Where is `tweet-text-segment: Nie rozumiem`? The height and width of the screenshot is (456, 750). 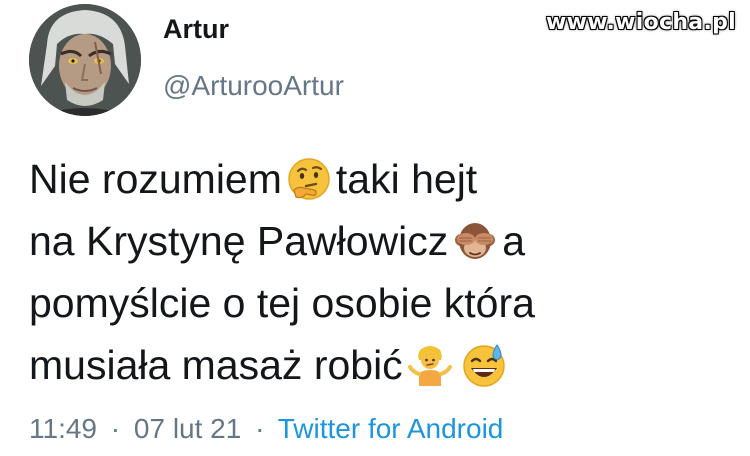
tweet-text-segment: Nie rozumiem is located at coordinates (155, 179).